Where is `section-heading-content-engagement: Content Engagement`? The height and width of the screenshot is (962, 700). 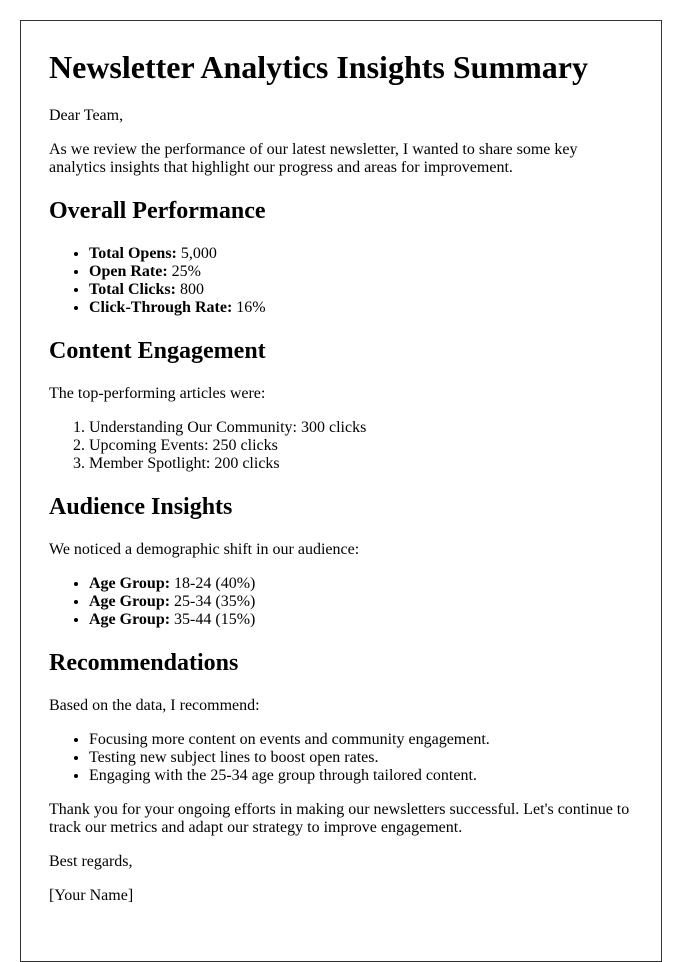
section-heading-content-engagement: Content Engagement is located at coordinates (157, 351).